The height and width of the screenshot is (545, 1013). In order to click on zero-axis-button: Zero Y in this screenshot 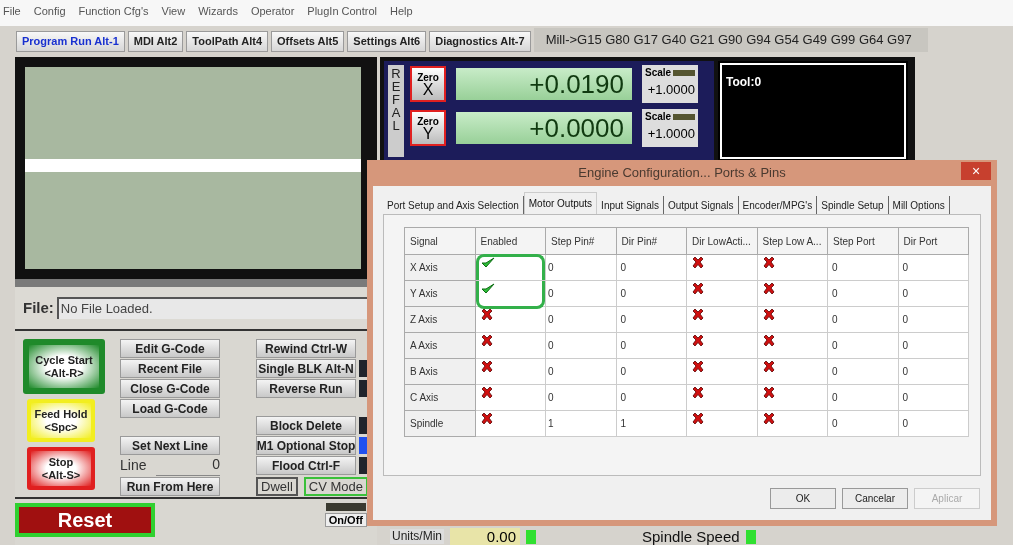, I will do `click(428, 128)`.